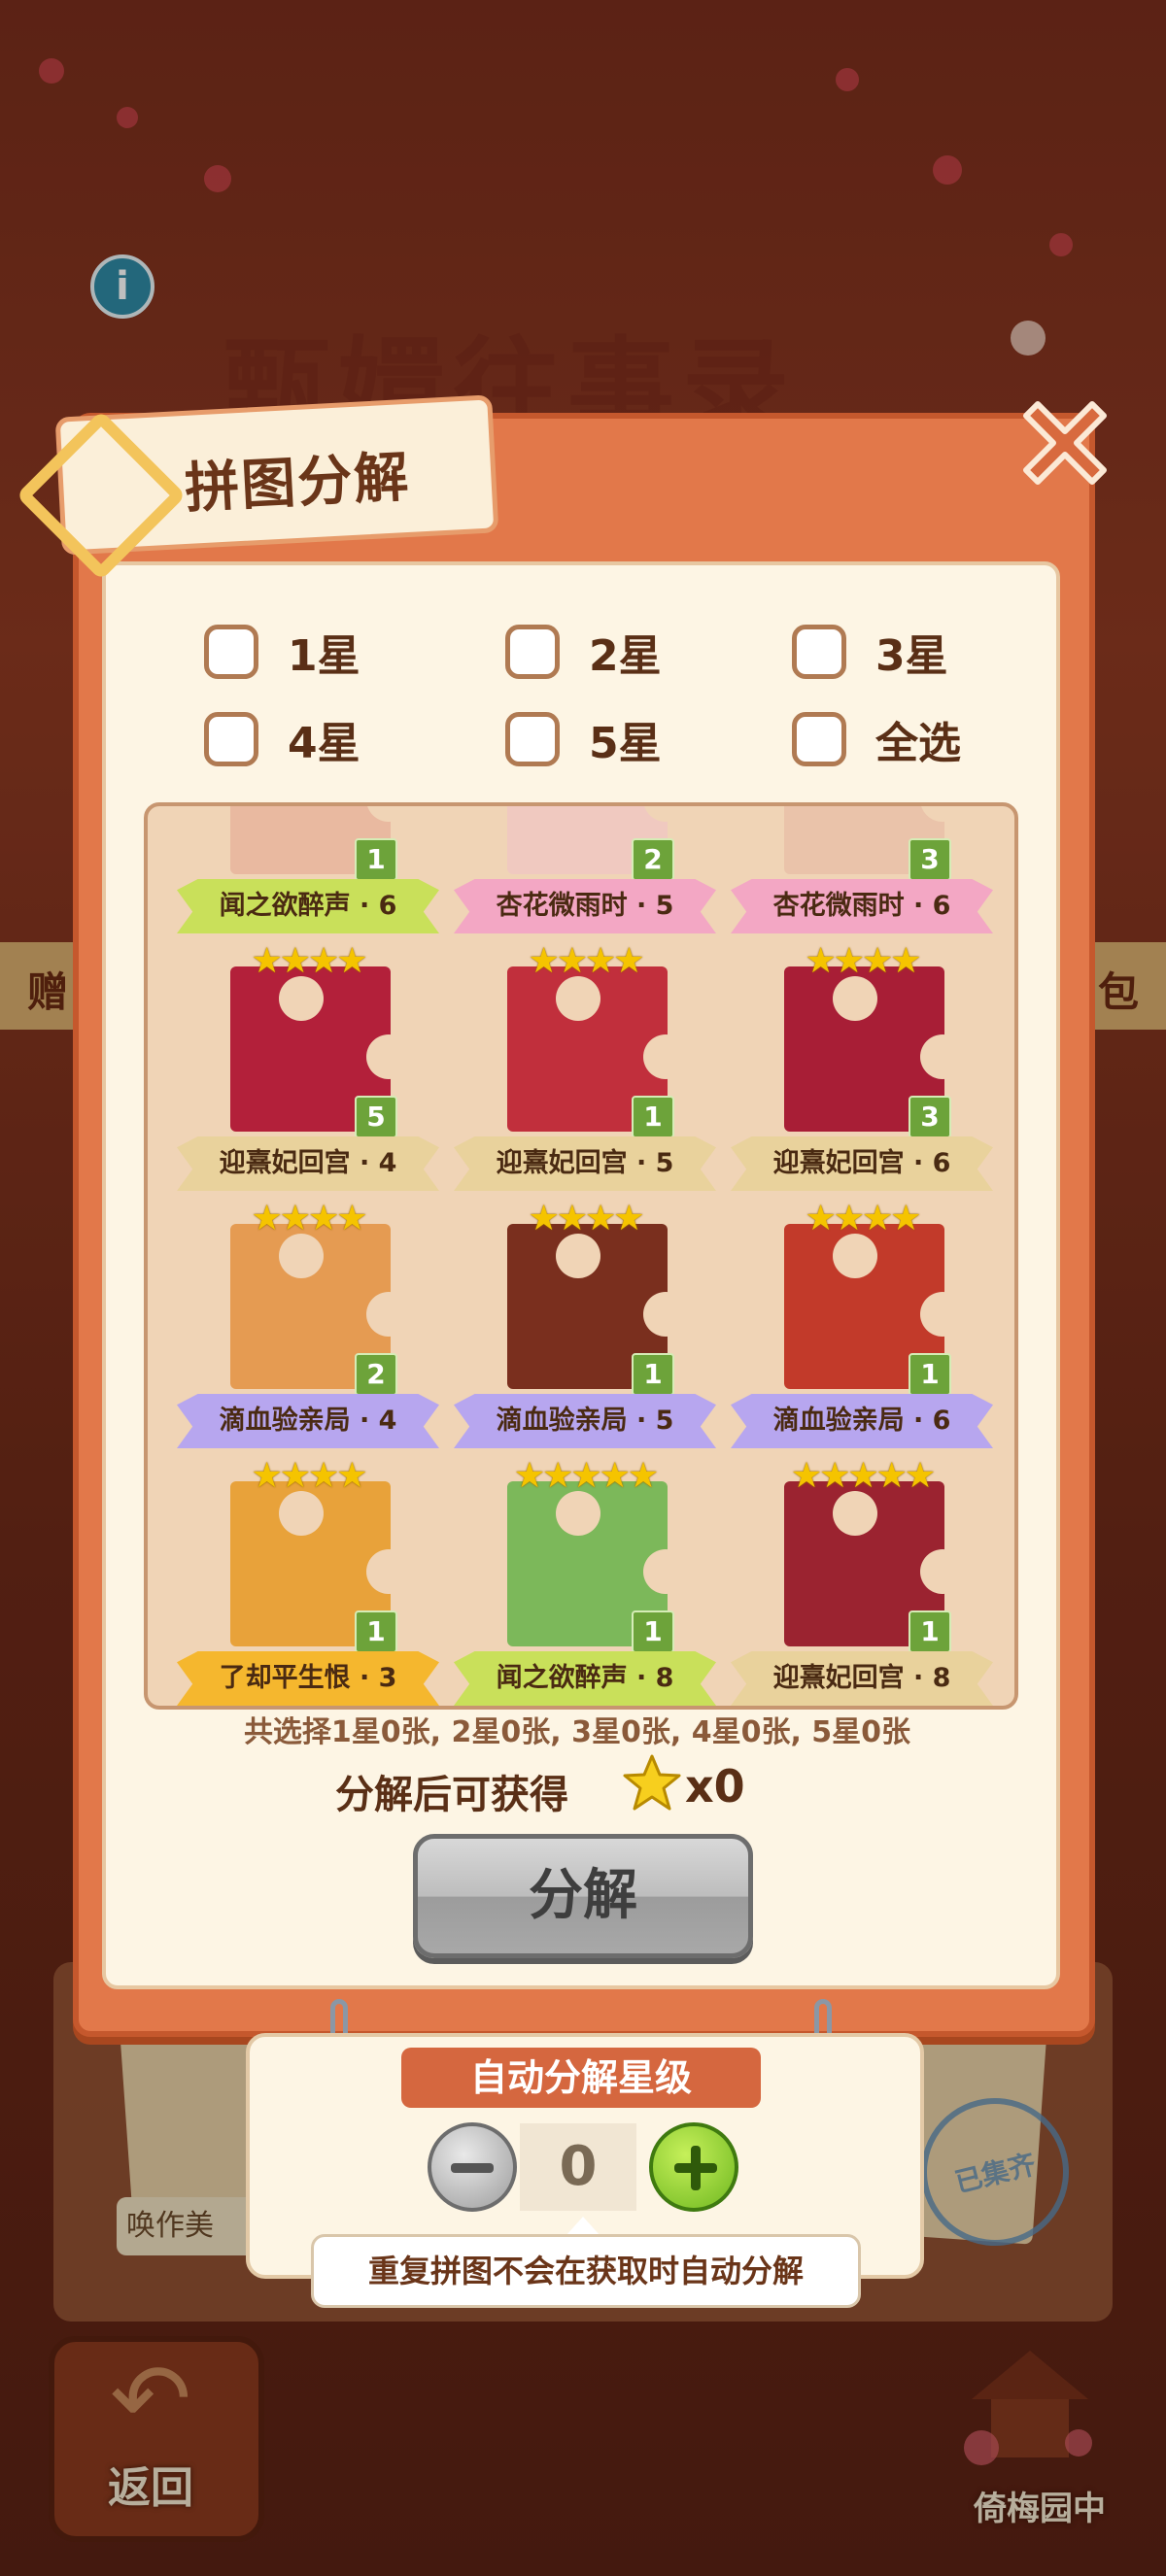  What do you see at coordinates (585, 906) in the screenshot?
I see `card-label: 杏花微雨时 · 5` at bounding box center [585, 906].